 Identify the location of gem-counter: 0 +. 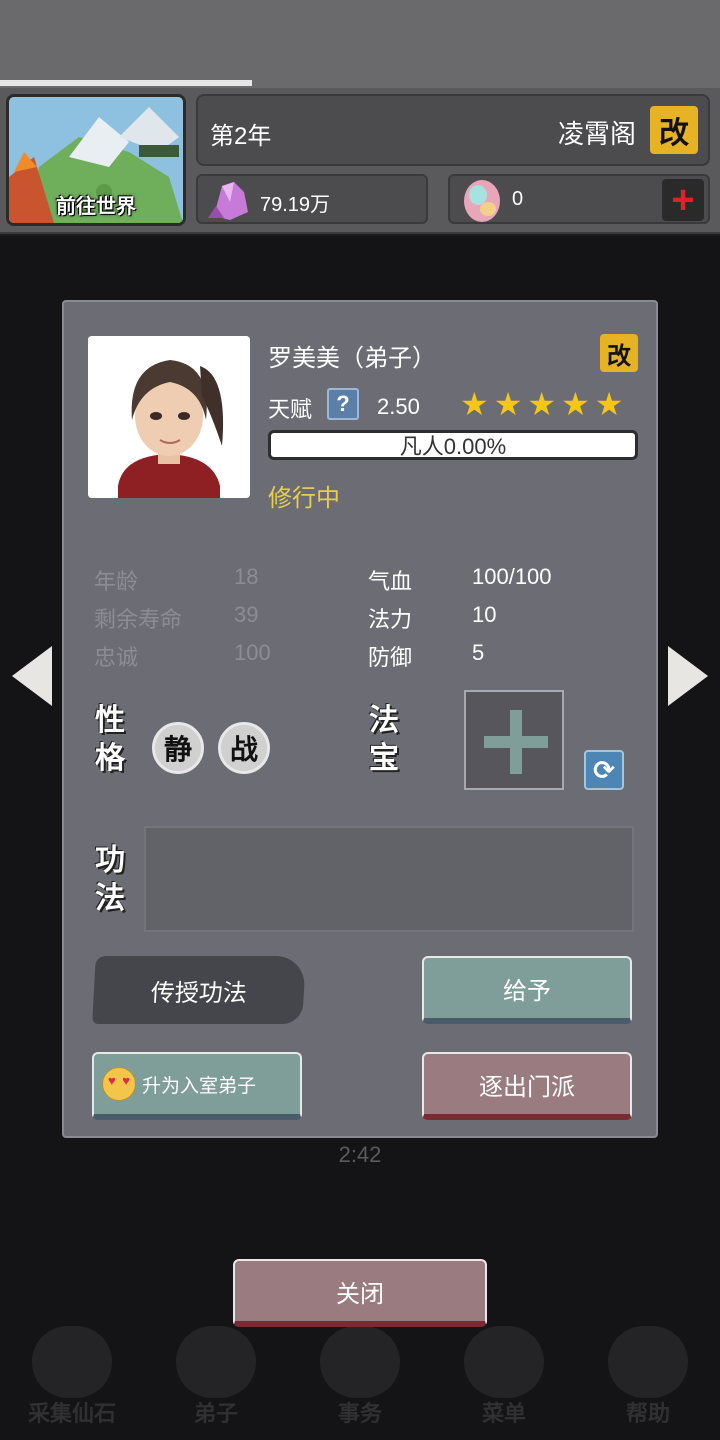
(579, 199).